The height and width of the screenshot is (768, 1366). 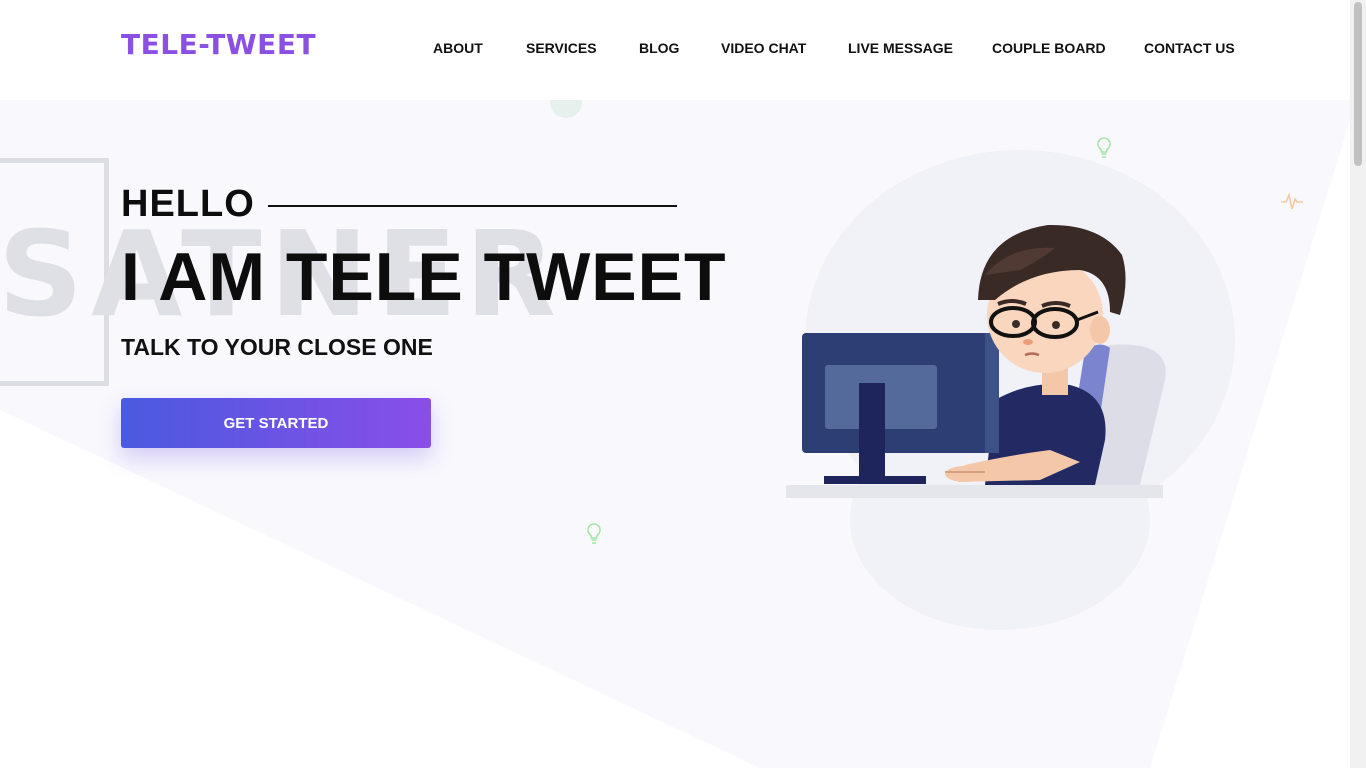 What do you see at coordinates (277, 347) in the screenshot?
I see `hero-subtitle: TALK TO YOUR CLOSE ONE` at bounding box center [277, 347].